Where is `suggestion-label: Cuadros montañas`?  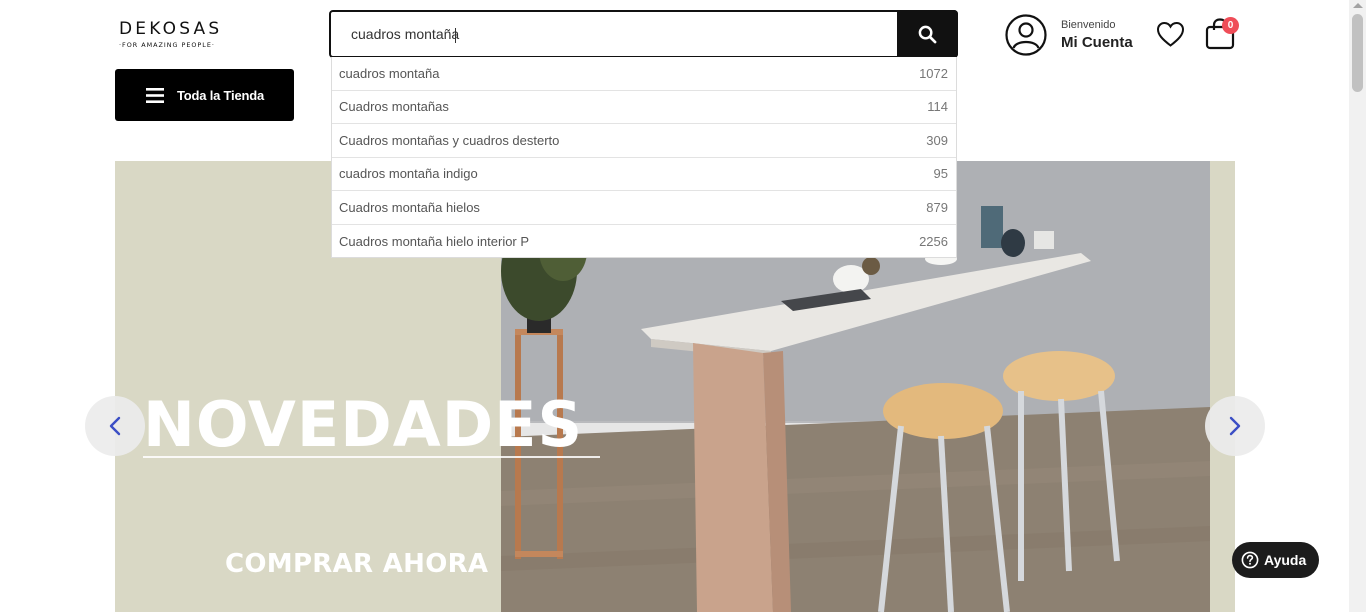
suggestion-label: Cuadros montañas is located at coordinates (394, 107).